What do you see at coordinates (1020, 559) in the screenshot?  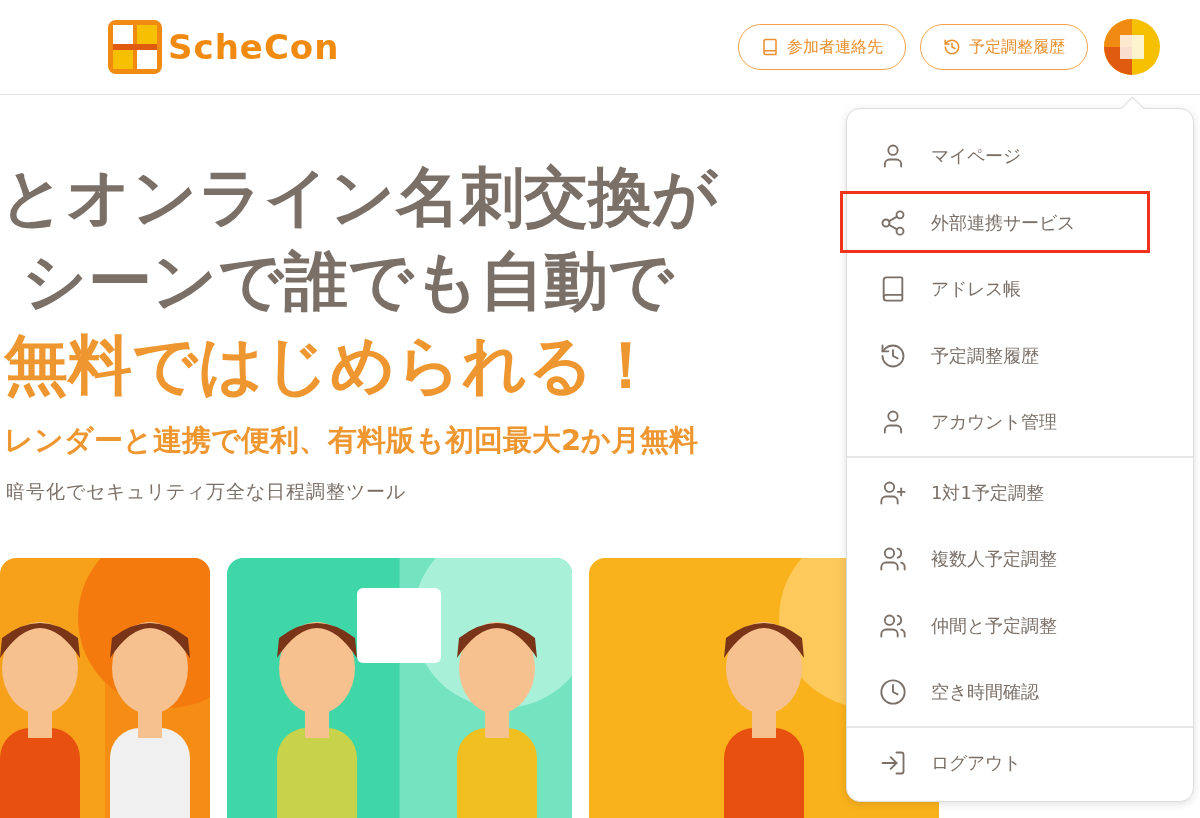 I see `menu-item: 複数人予定調整` at bounding box center [1020, 559].